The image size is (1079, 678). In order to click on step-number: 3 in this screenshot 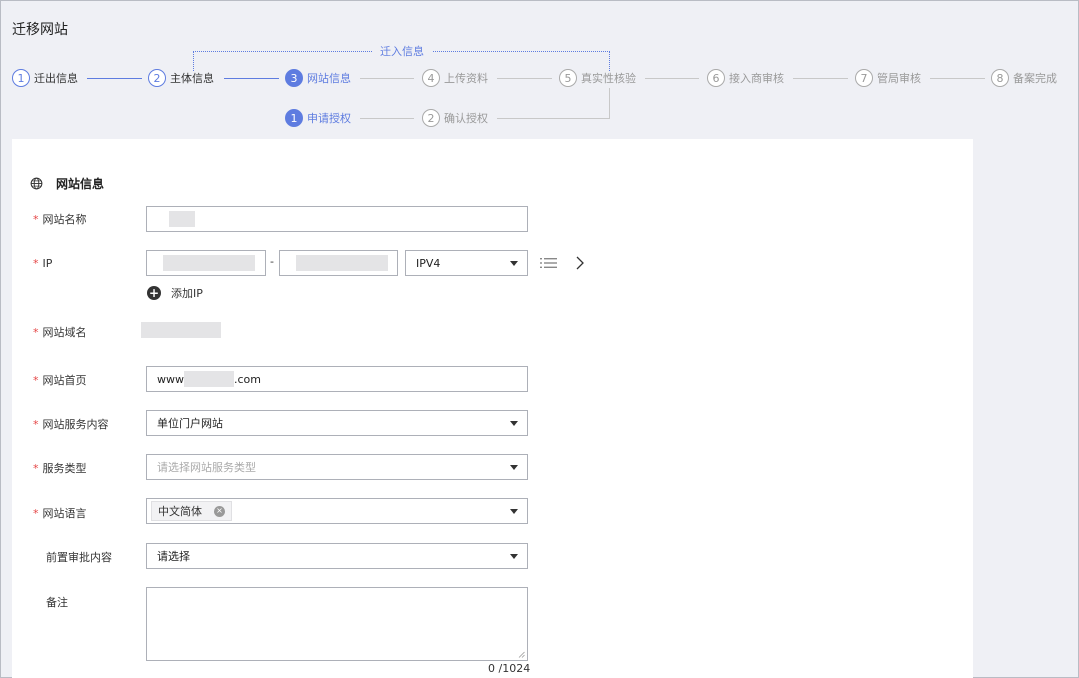, I will do `click(294, 78)`.